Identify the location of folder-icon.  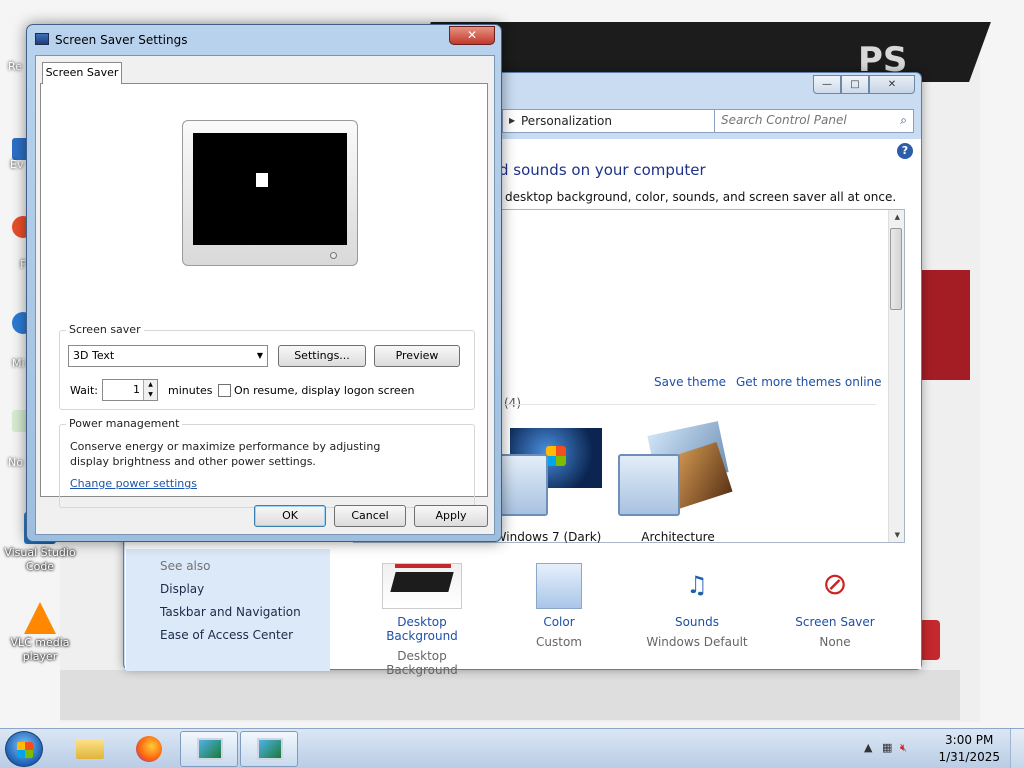
(90, 749).